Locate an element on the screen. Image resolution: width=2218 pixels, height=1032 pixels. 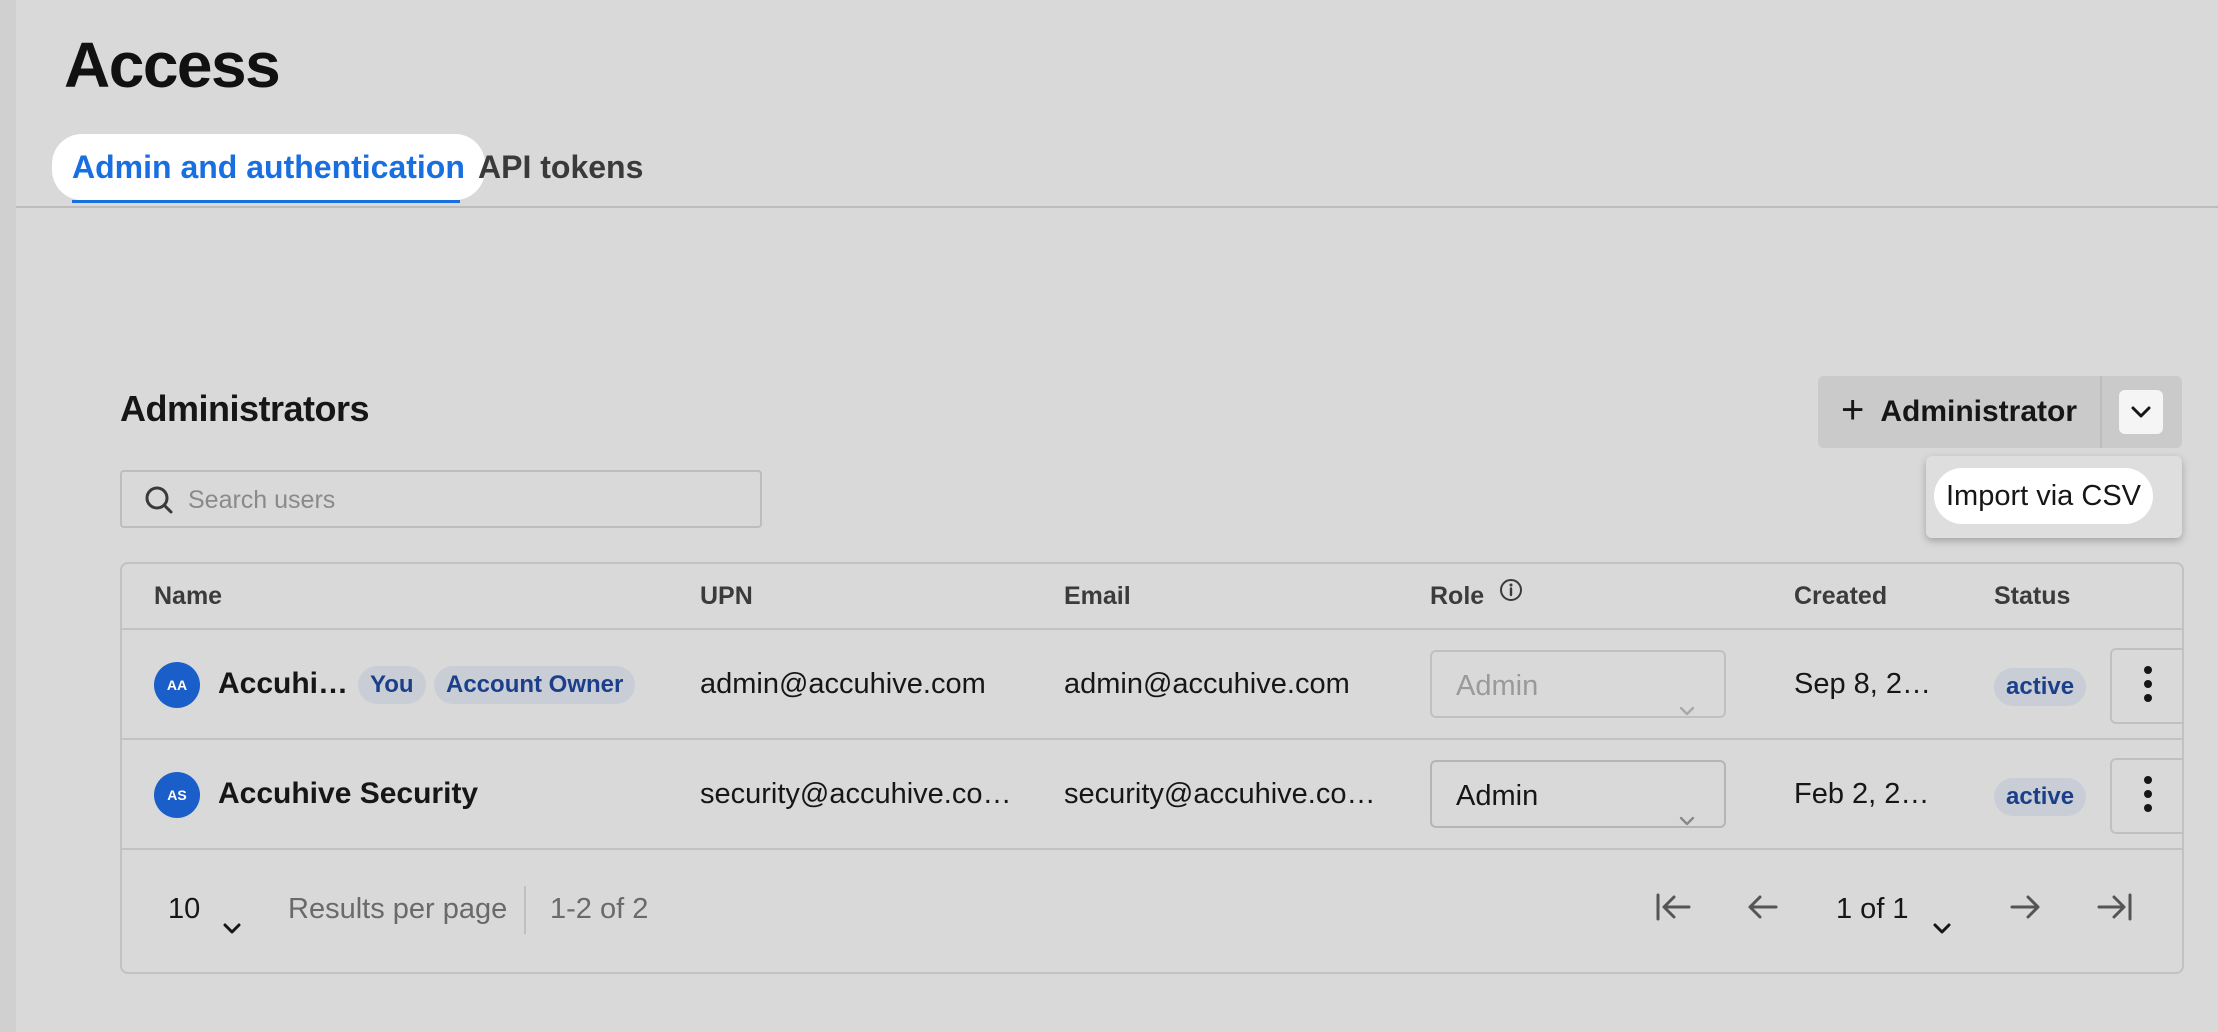
left-strip is located at coordinates (8, 516).